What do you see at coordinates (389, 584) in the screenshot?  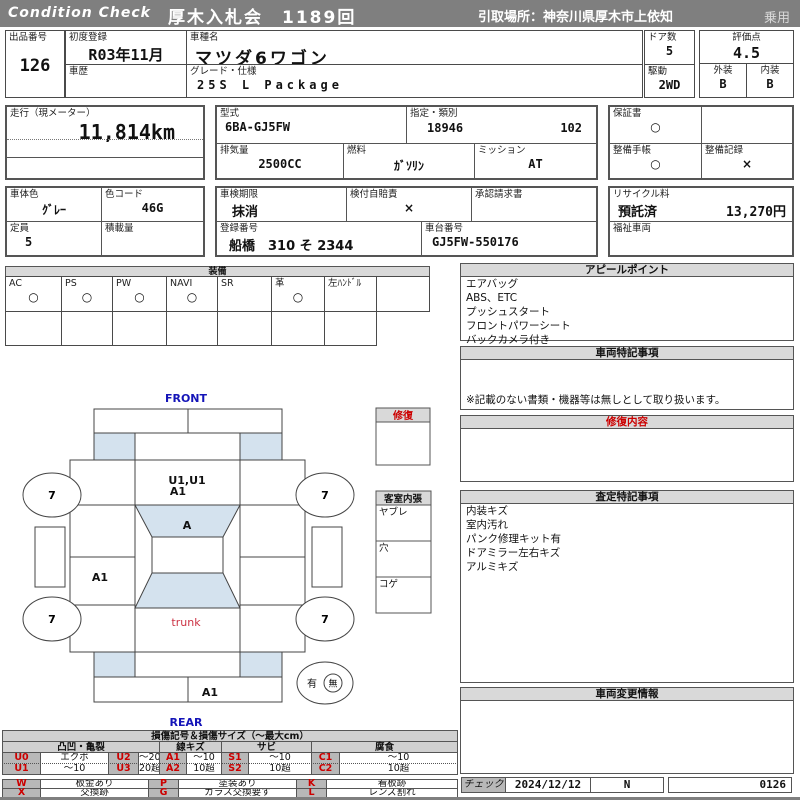 I see `cabin-row-burn-label: コゲ` at bounding box center [389, 584].